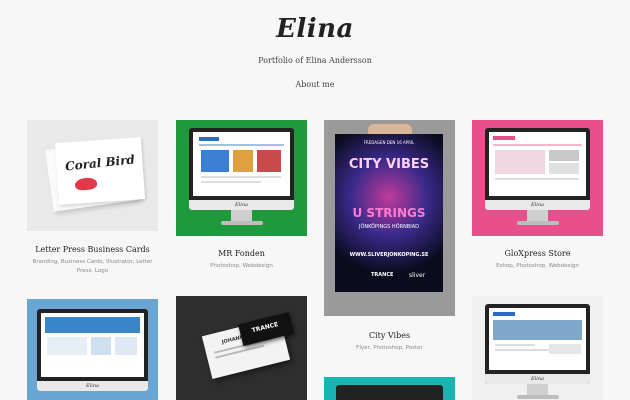  I want to click on portfolio-item-mr-fonden: Elina MR Fonden Photoshop, Webdesign, so click(241, 200).